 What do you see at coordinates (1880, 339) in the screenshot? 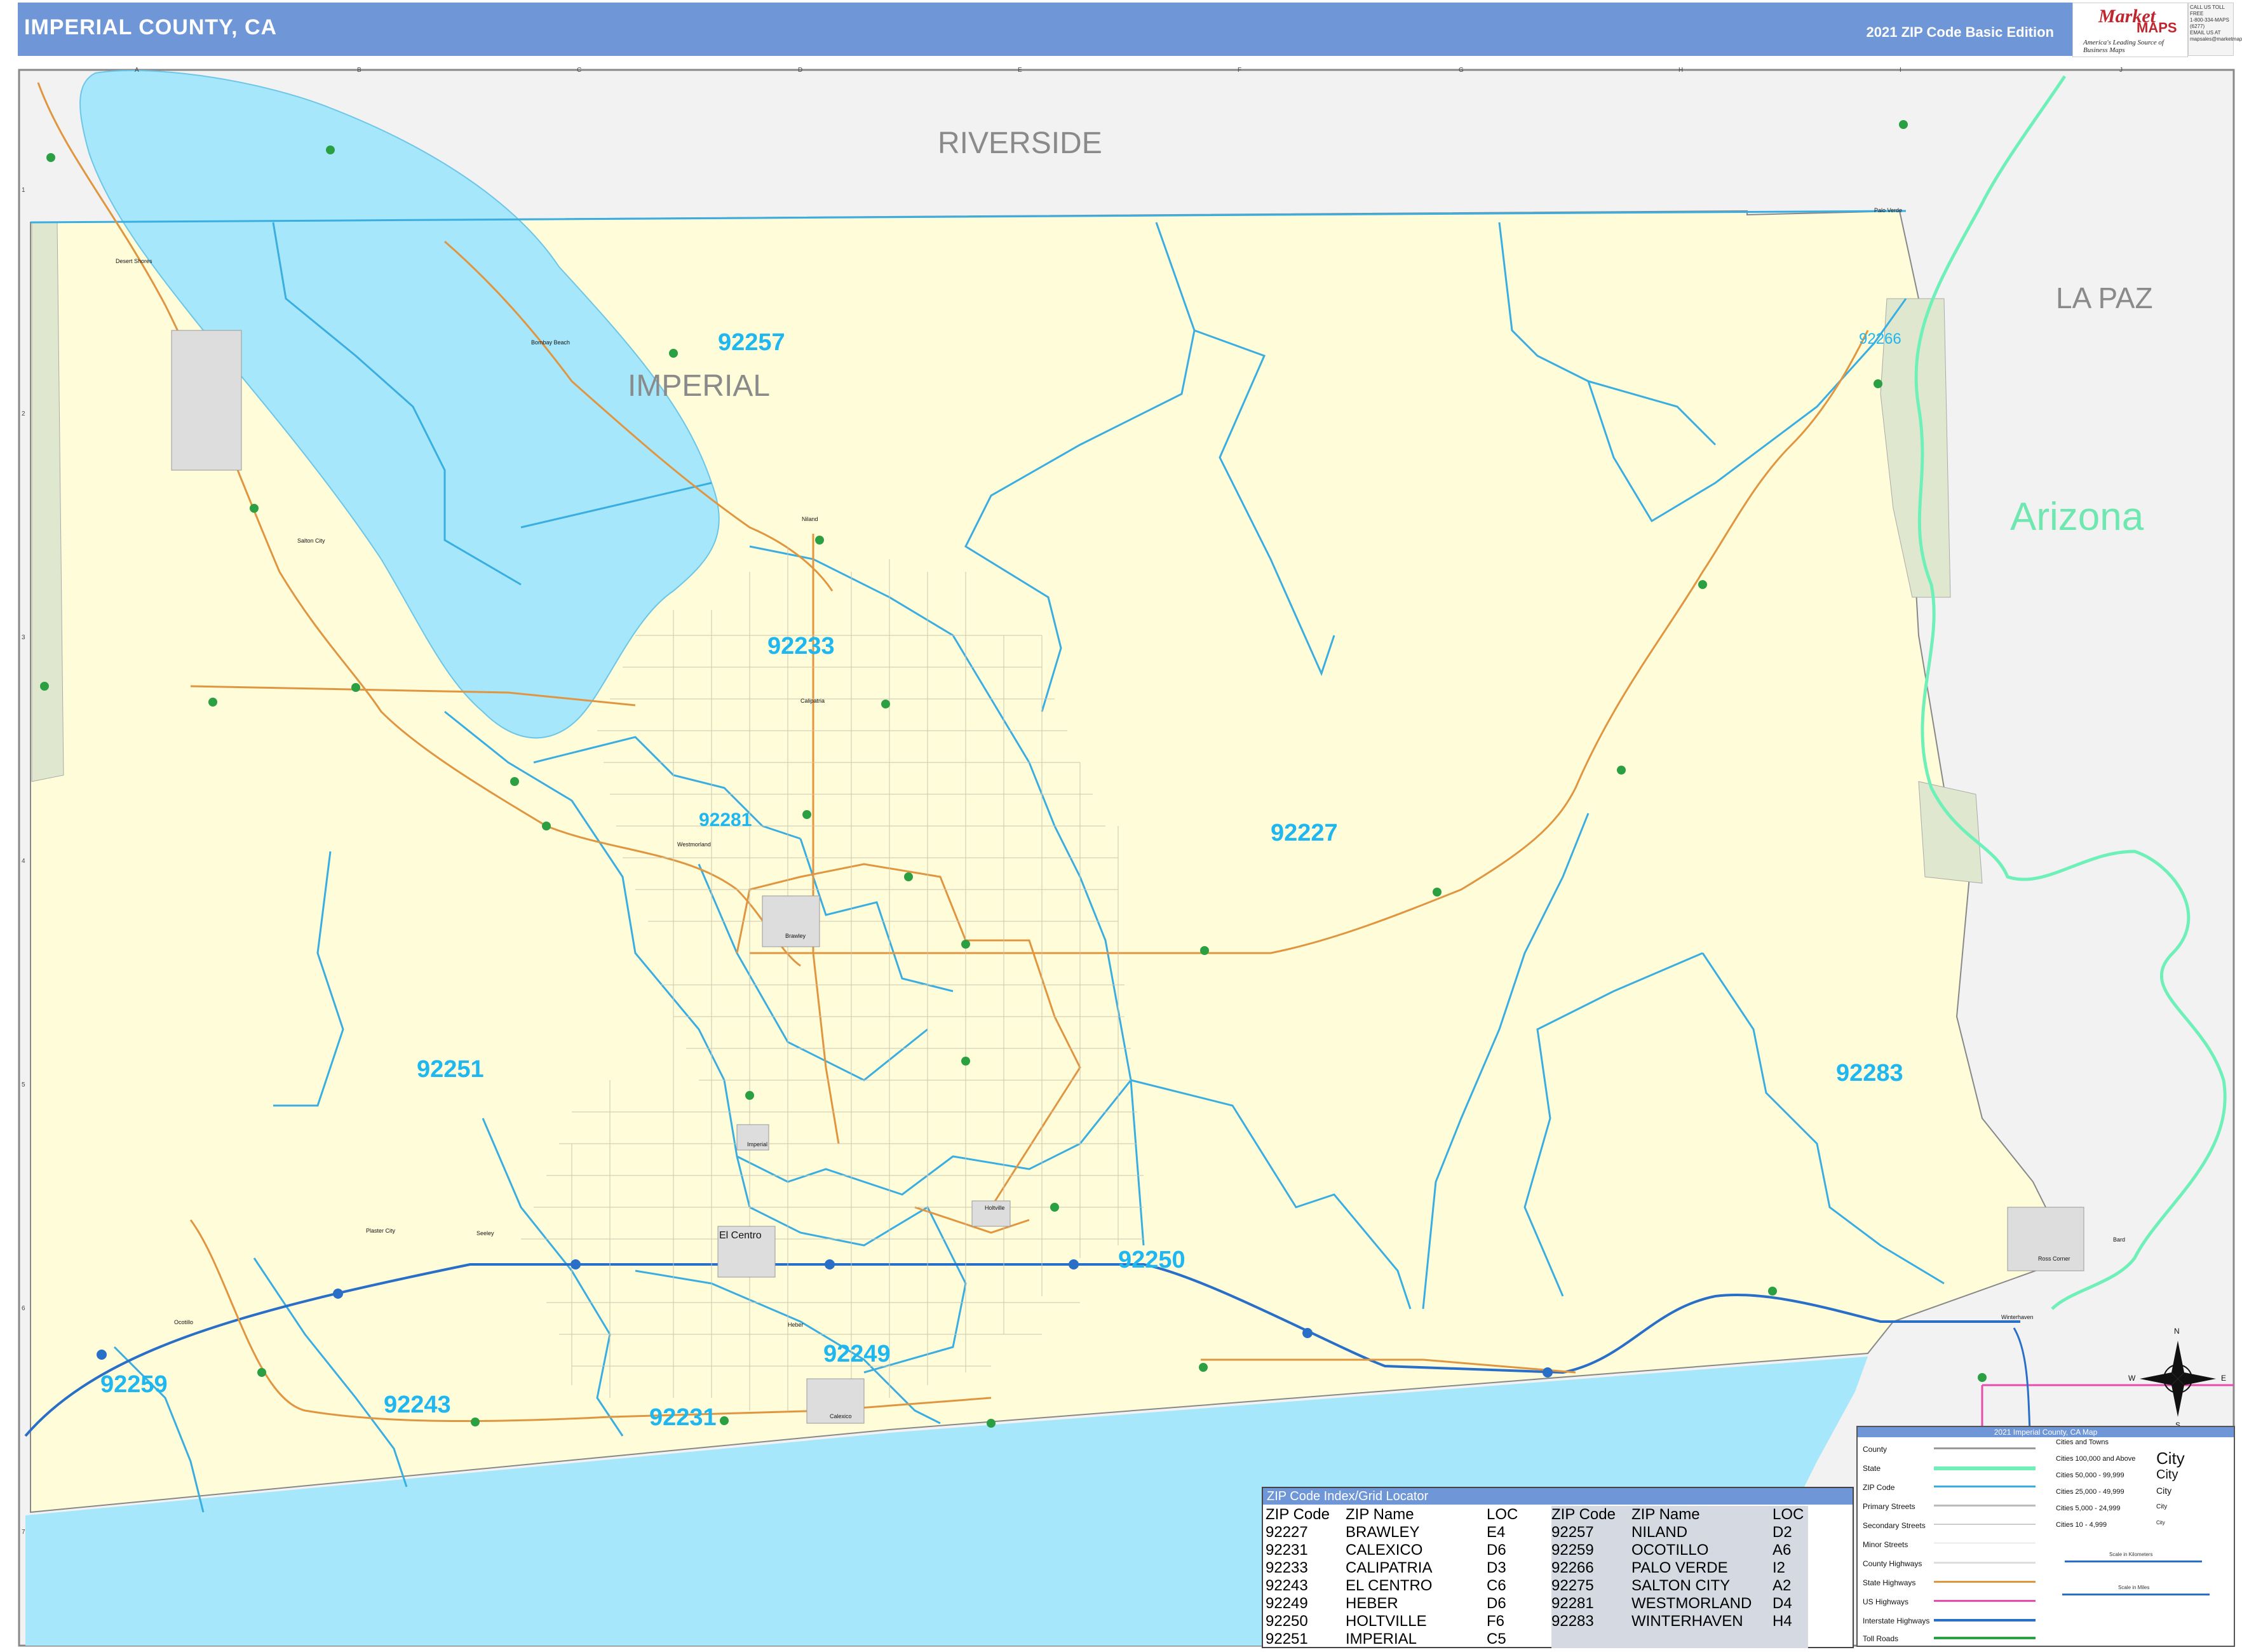
I see `zip-label: 92266` at bounding box center [1880, 339].